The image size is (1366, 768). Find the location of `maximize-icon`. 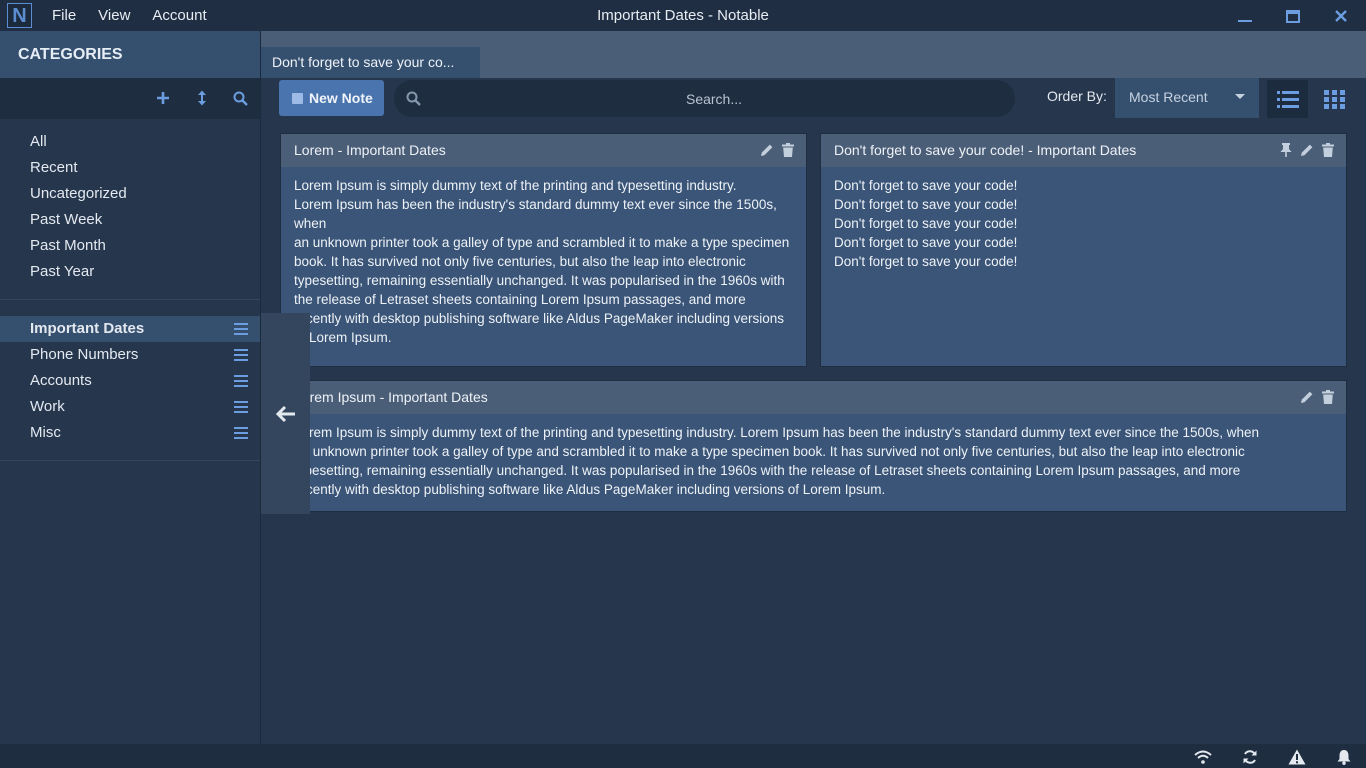

maximize-icon is located at coordinates (1293, 16).